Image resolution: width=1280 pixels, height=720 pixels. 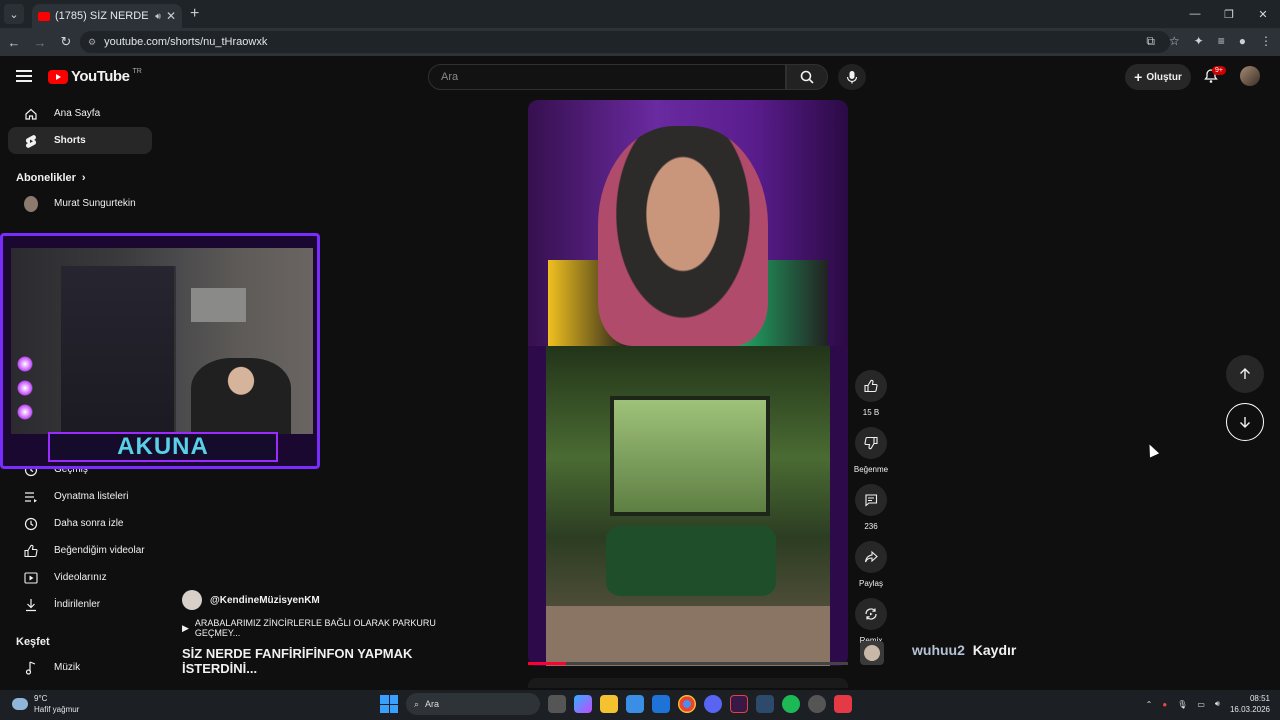 What do you see at coordinates (1221, 41) in the screenshot?
I see `media-control-icon: ≡` at bounding box center [1221, 41].